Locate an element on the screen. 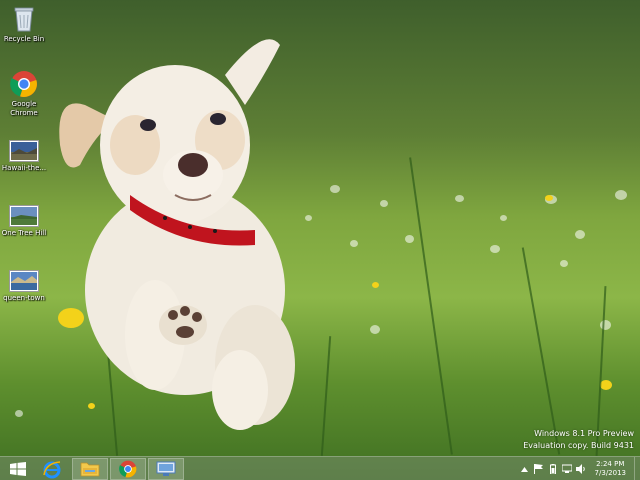  ie-icon is located at coordinates (52, 470).